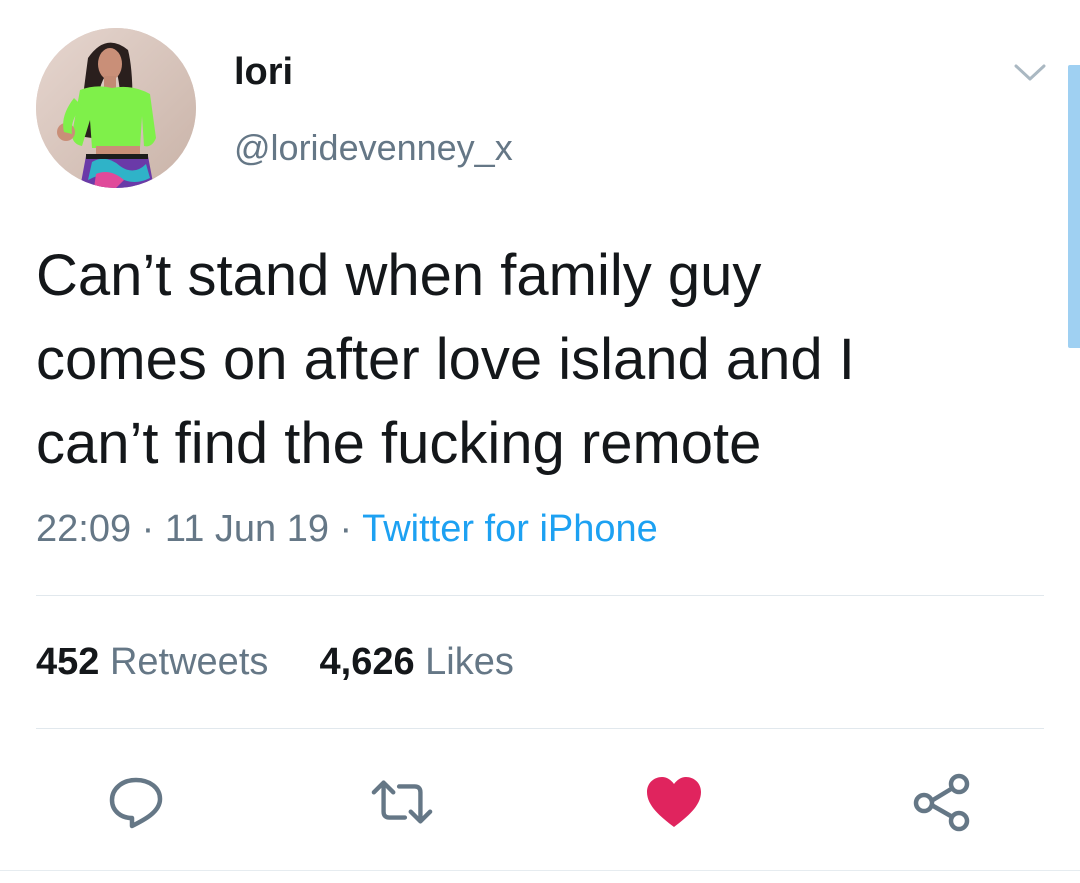 Image resolution: width=1080 pixels, height=883 pixels. What do you see at coordinates (417, 662) in the screenshot?
I see `likes-stat: 4,626 Likes` at bounding box center [417, 662].